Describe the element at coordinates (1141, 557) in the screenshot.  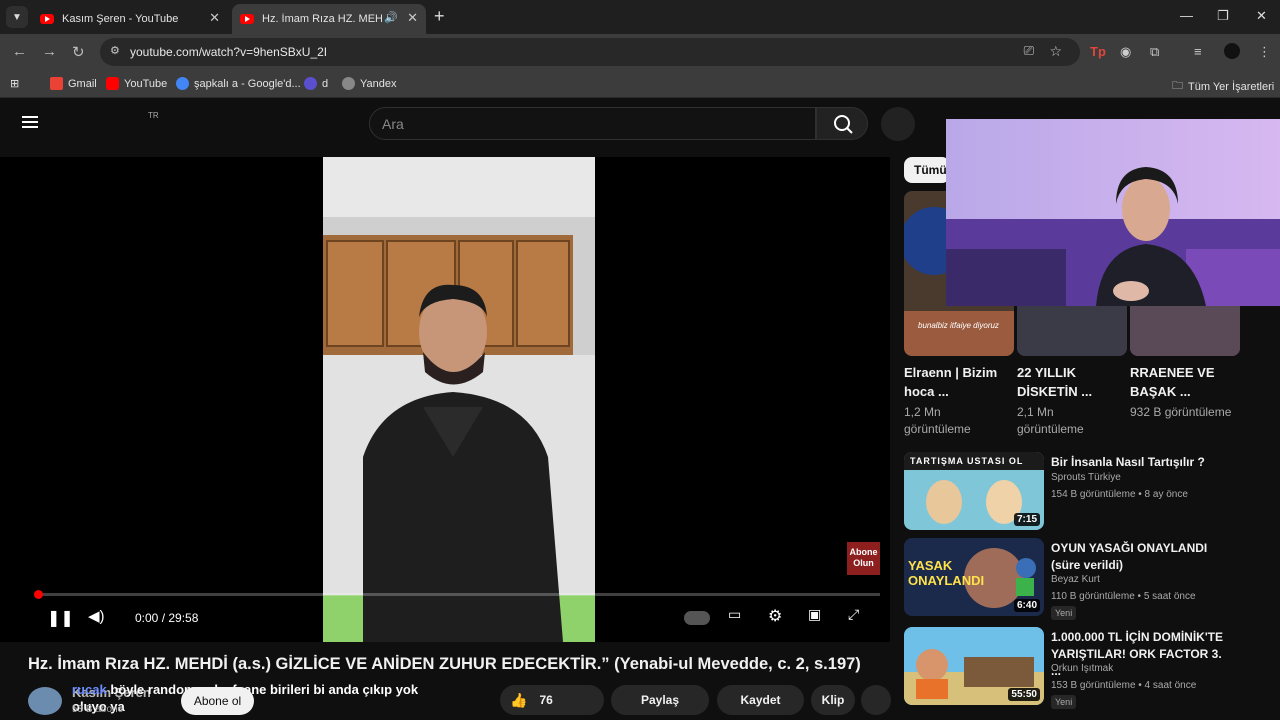
I see `rec-title: OYUN YASAĞI ONAYLANDI (süre verildi)` at that location.